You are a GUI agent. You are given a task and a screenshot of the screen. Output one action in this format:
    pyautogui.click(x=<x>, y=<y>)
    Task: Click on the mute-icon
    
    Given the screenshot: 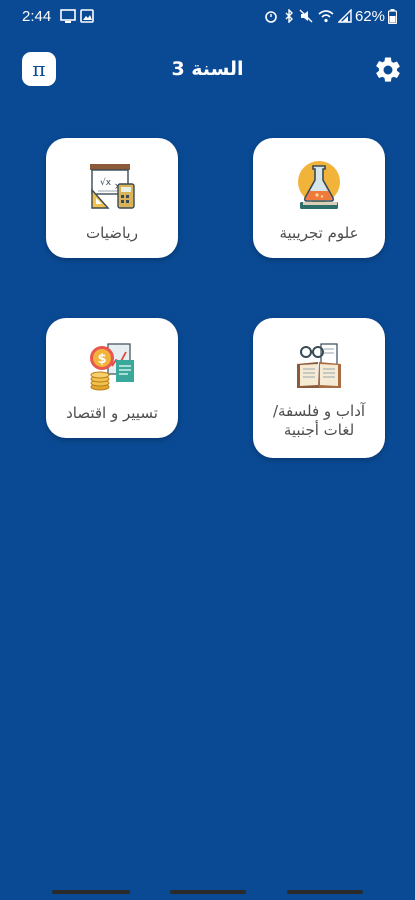 What is the action you would take?
    pyautogui.click(x=306, y=16)
    